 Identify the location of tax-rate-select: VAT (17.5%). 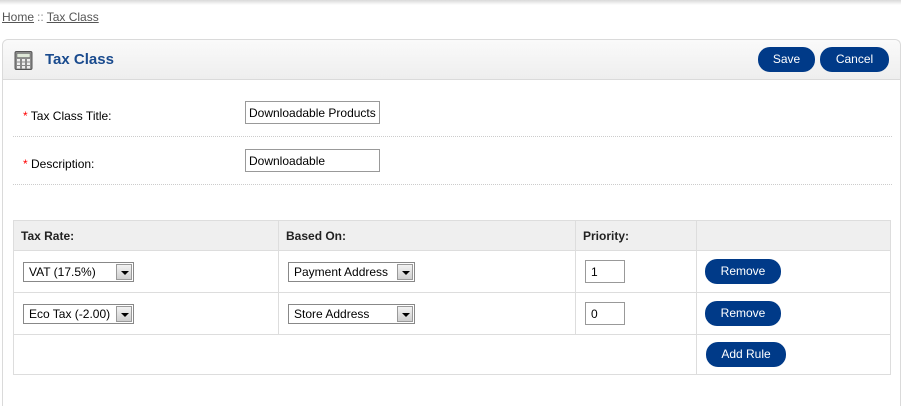
(78, 271).